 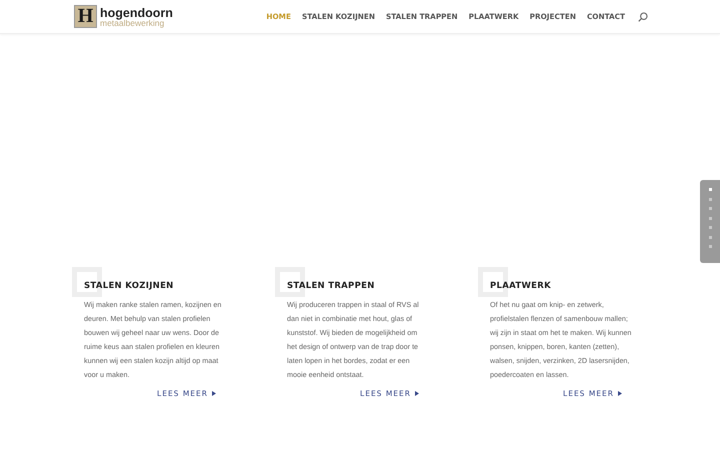 I want to click on search-icon, so click(x=643, y=17).